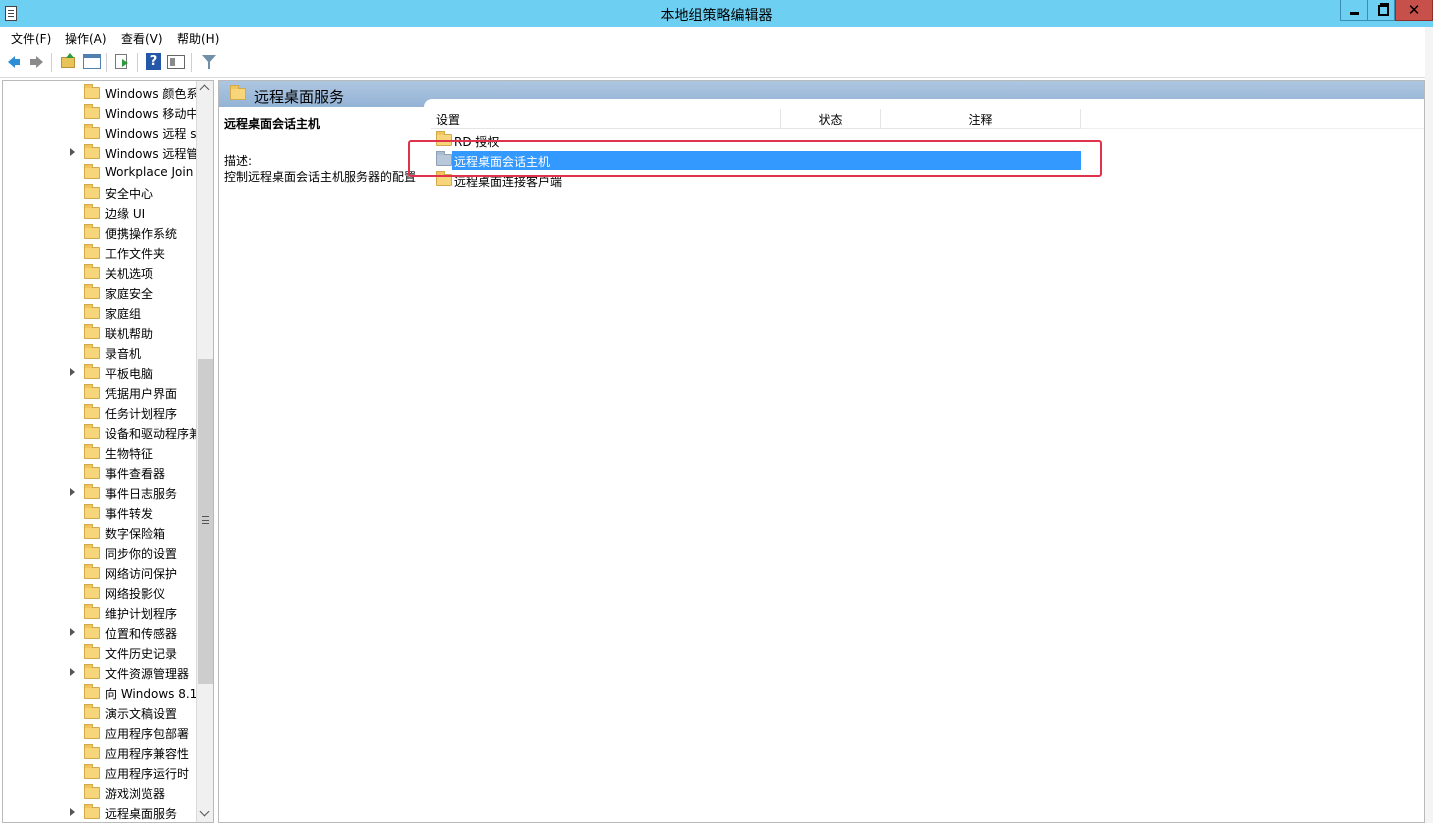 The image size is (1433, 823). I want to click on tree-item: 事件日志服务, so click(100, 492).